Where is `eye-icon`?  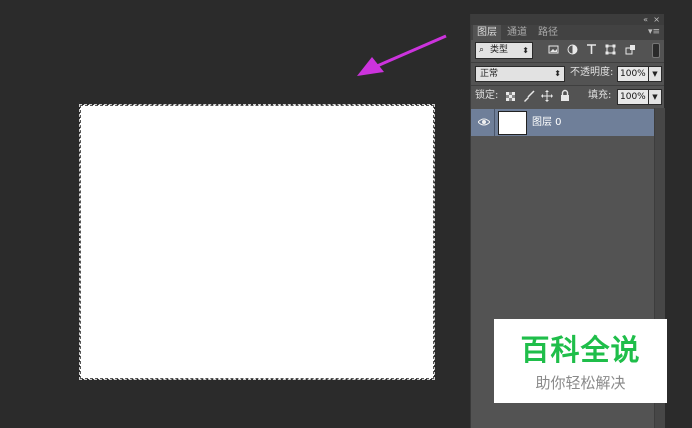
eye-icon is located at coordinates (484, 122).